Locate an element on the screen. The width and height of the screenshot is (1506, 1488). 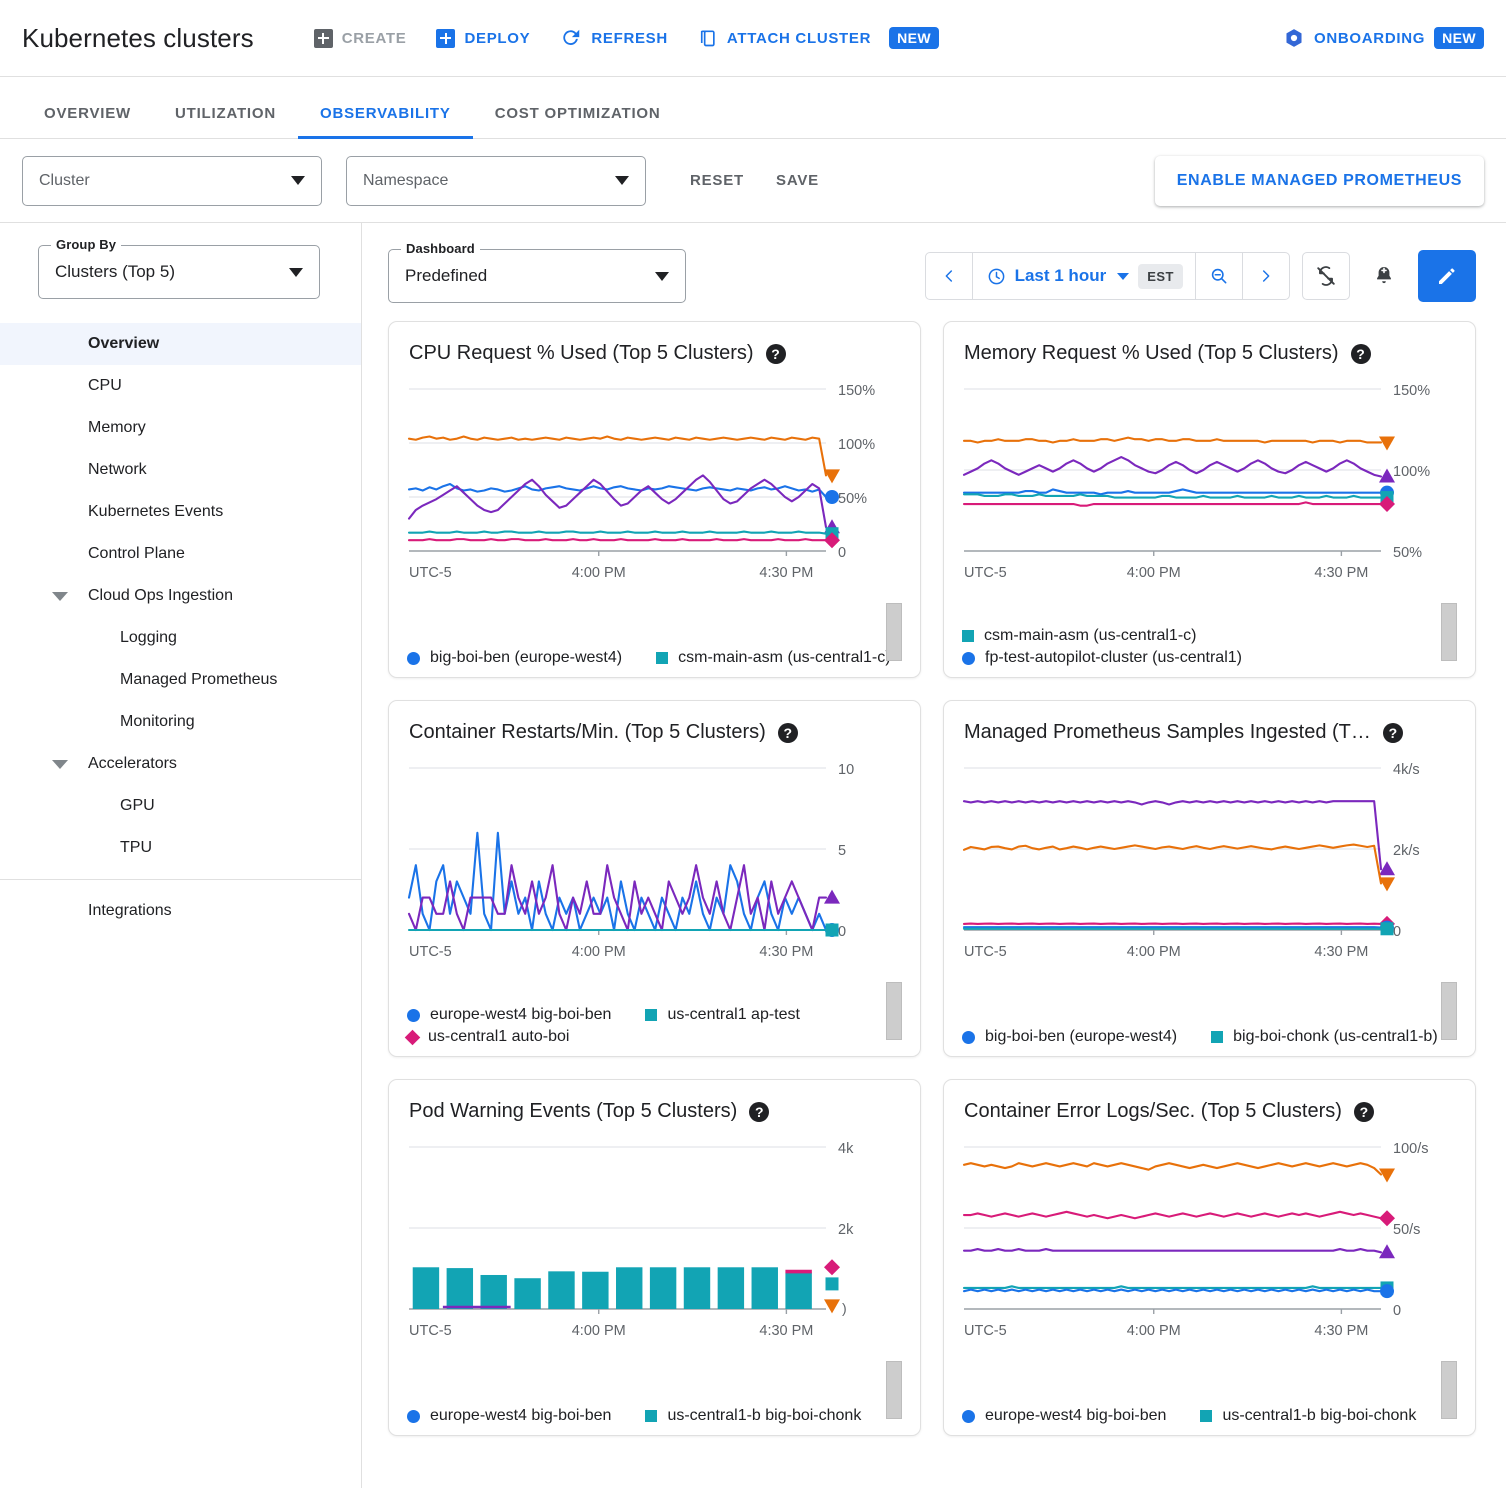
chevron-right-icon is located at coordinates (1266, 276).